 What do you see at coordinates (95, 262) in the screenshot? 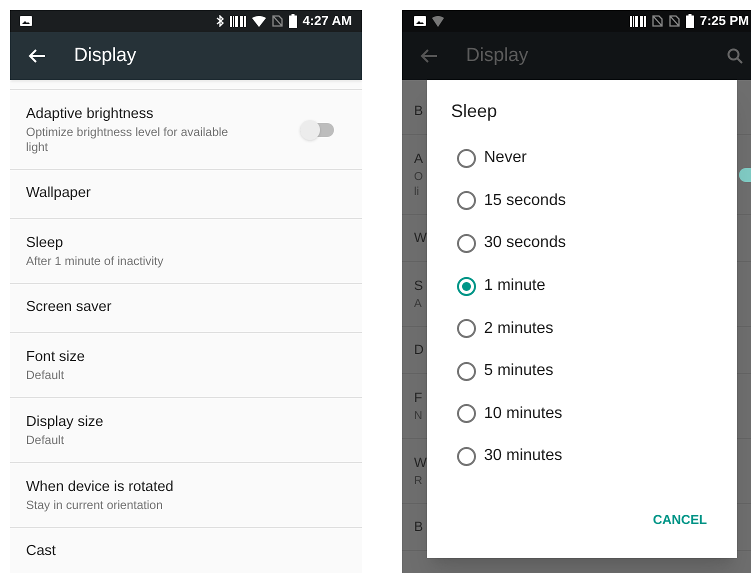
I see `setting-summary: After 1 minute of inactivity` at bounding box center [95, 262].